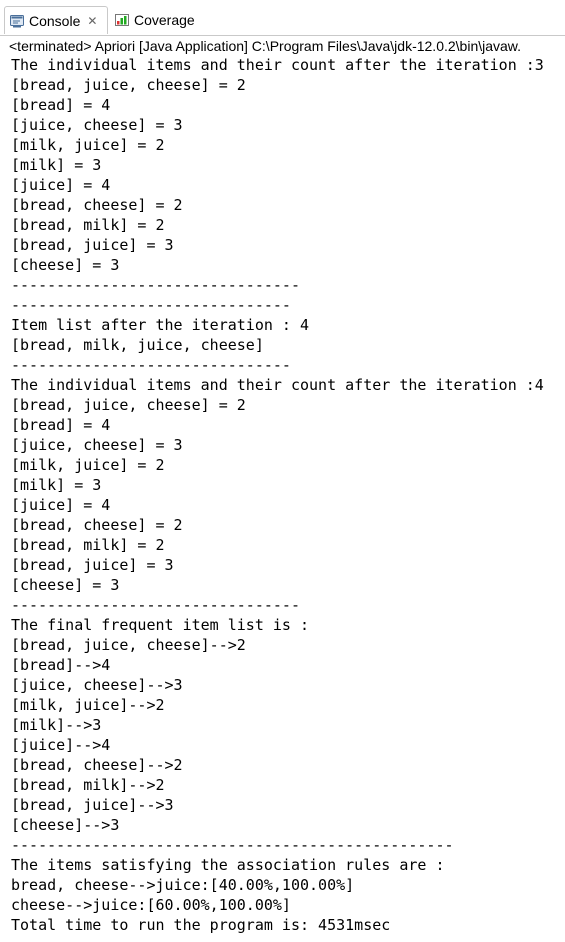  Describe the element at coordinates (160, 325) in the screenshot. I see `console-line: Item list after the iteration : 4` at that location.